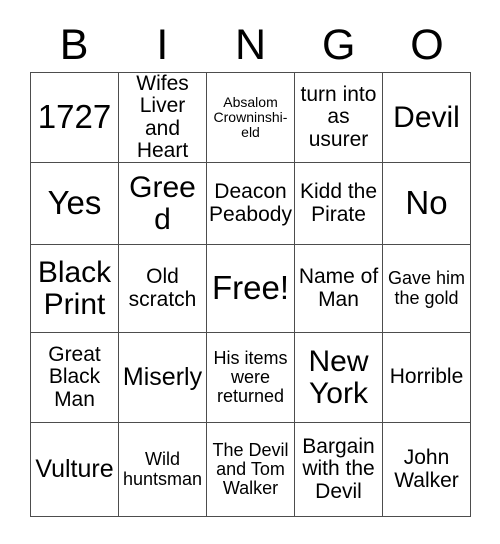  What do you see at coordinates (251, 378) in the screenshot?
I see `bingo-cell-n4: His items were returned` at bounding box center [251, 378].